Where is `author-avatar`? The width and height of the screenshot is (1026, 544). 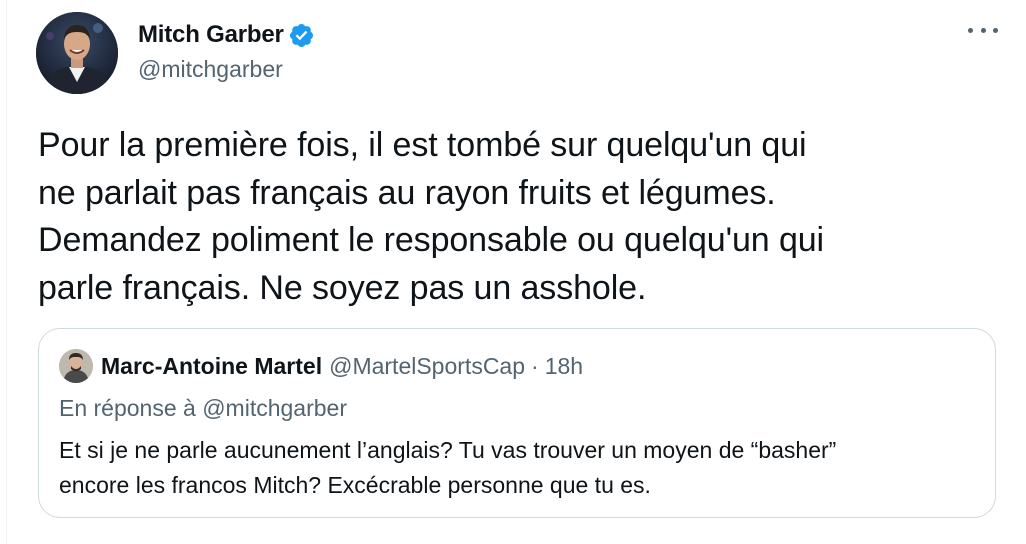
author-avatar is located at coordinates (77, 53).